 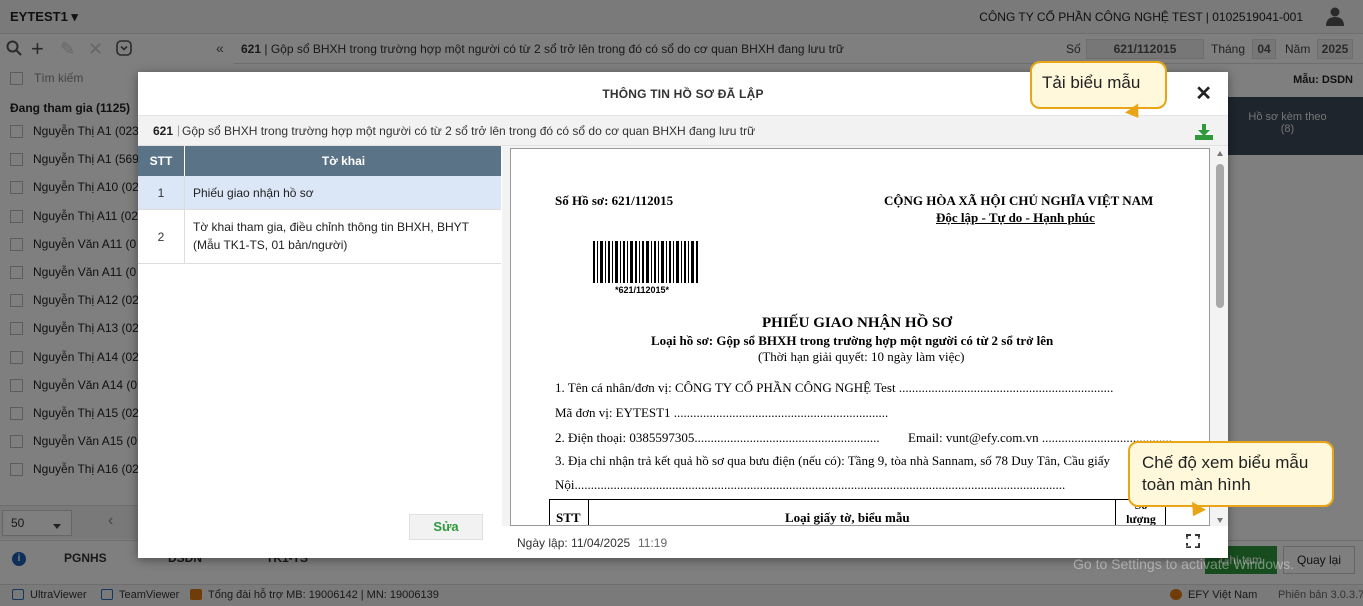 I want to click on barcode, so click(x=645, y=262).